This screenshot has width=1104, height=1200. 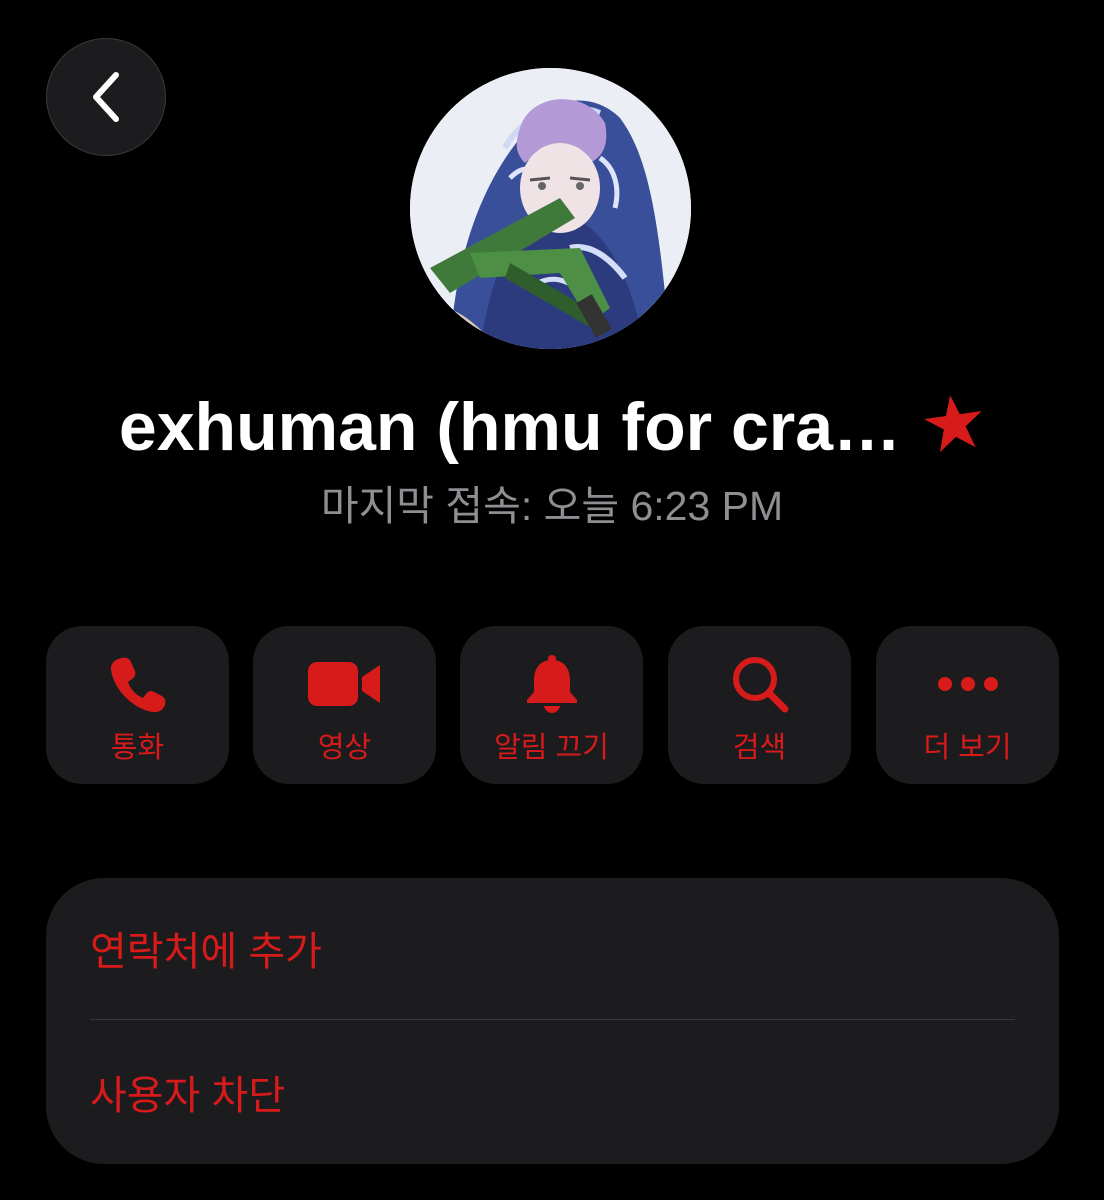 What do you see at coordinates (552, 506) in the screenshot?
I see `last-seen-status: 마지막 접속: 오늘 6:23 PM` at bounding box center [552, 506].